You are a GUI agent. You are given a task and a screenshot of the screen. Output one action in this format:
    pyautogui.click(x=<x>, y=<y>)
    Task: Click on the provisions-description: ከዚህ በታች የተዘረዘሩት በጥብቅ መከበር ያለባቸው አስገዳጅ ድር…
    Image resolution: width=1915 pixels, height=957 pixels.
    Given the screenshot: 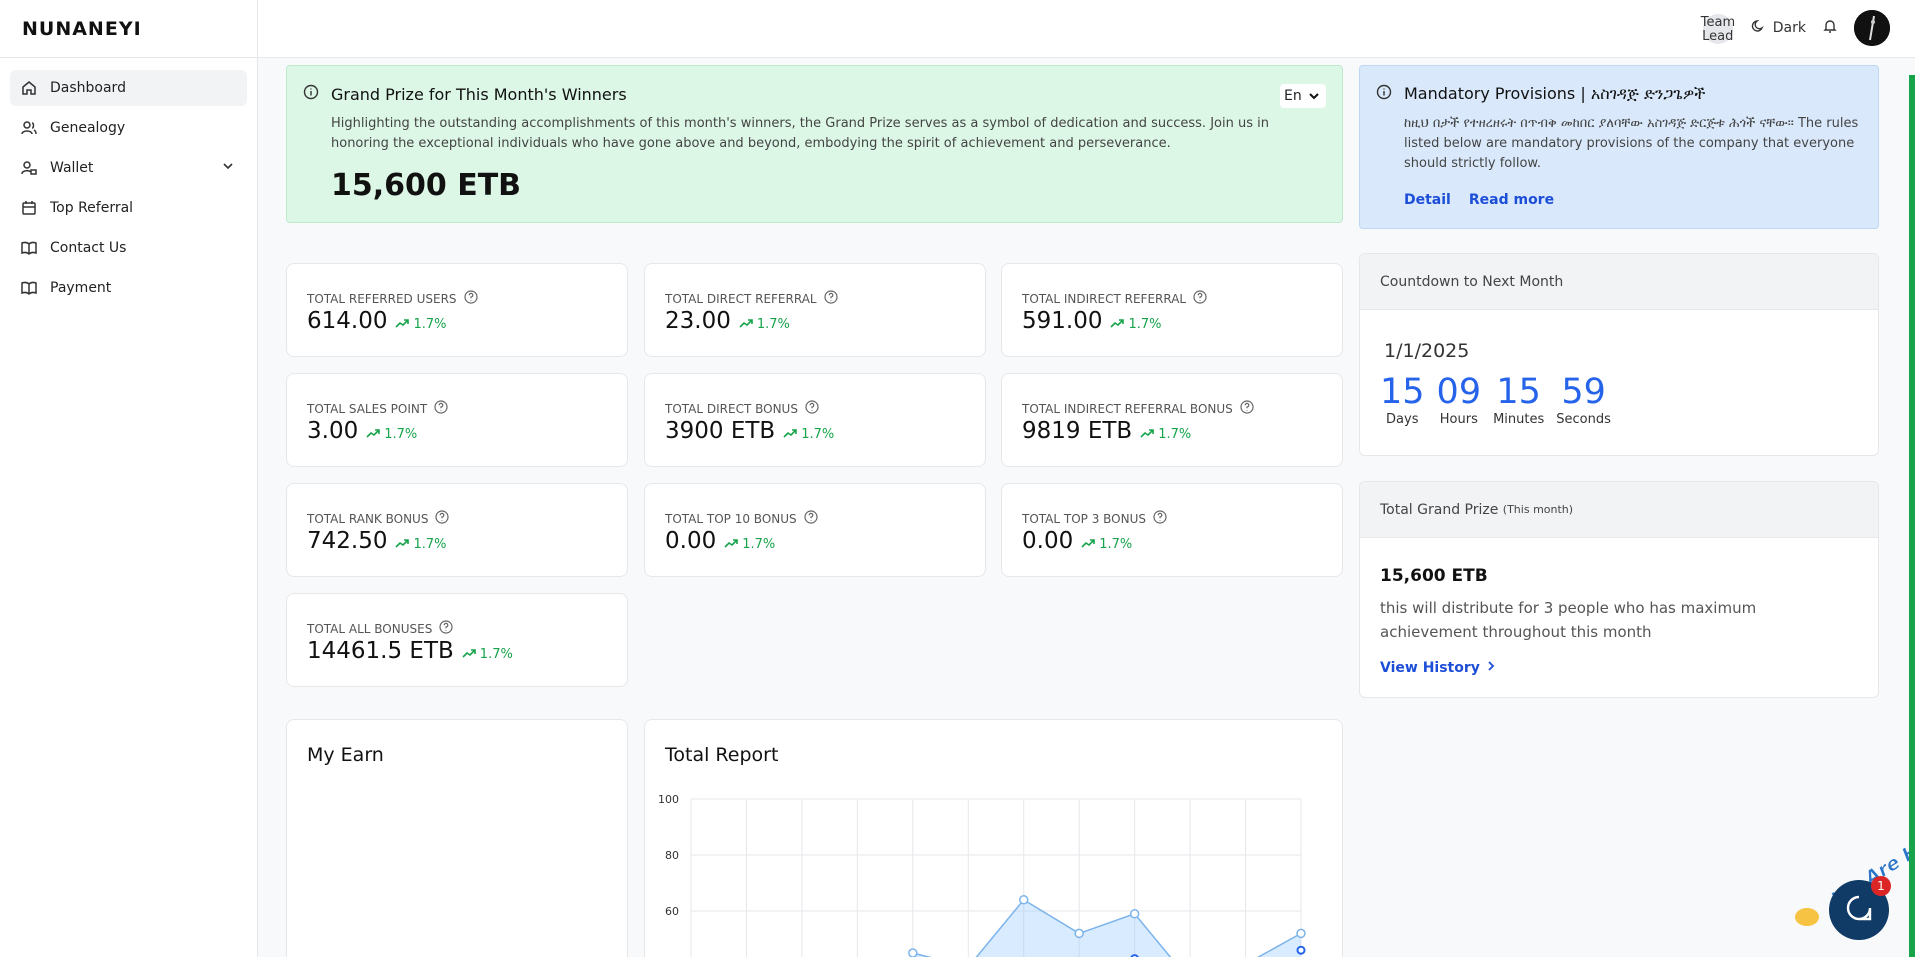 What is the action you would take?
    pyautogui.click(x=1631, y=143)
    